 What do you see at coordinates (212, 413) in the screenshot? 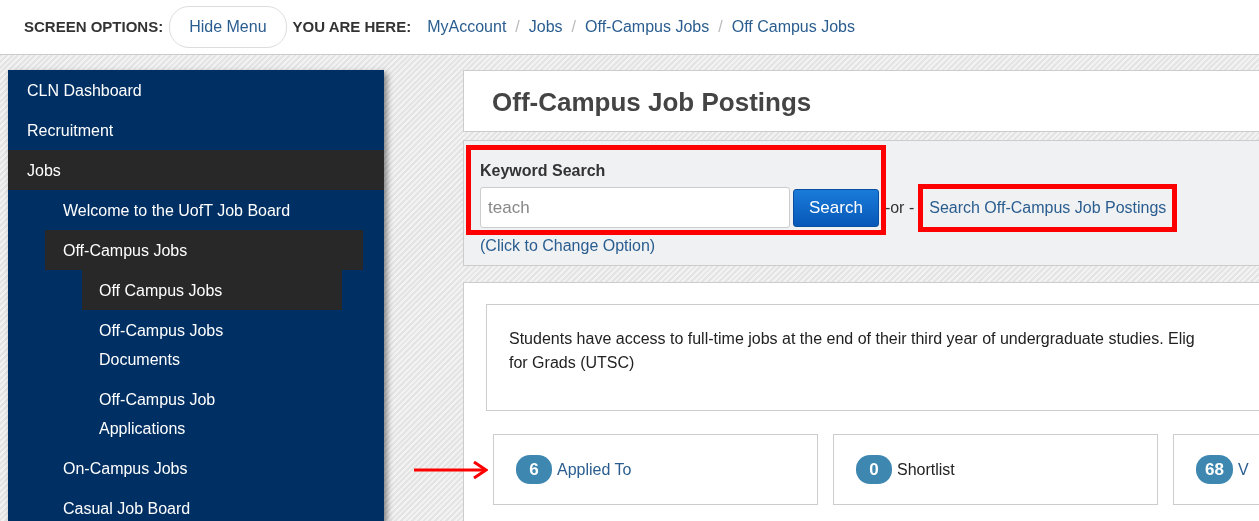
I see `sidebar-item: Off-Campus Job Applications` at bounding box center [212, 413].